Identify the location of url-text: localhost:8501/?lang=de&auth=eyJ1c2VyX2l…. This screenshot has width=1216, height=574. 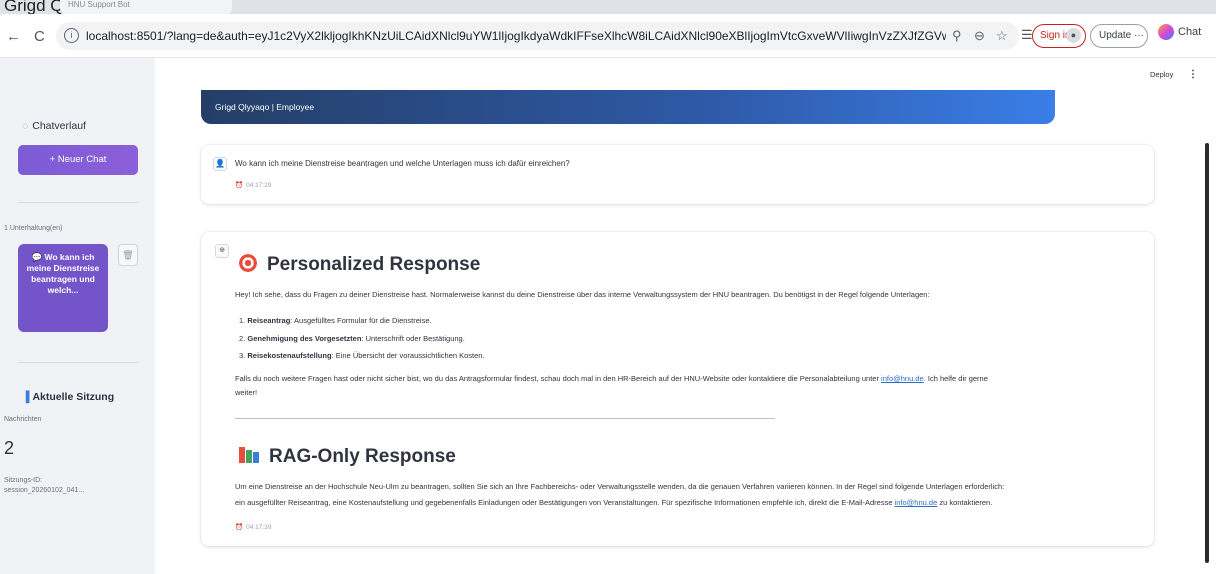
(516, 36).